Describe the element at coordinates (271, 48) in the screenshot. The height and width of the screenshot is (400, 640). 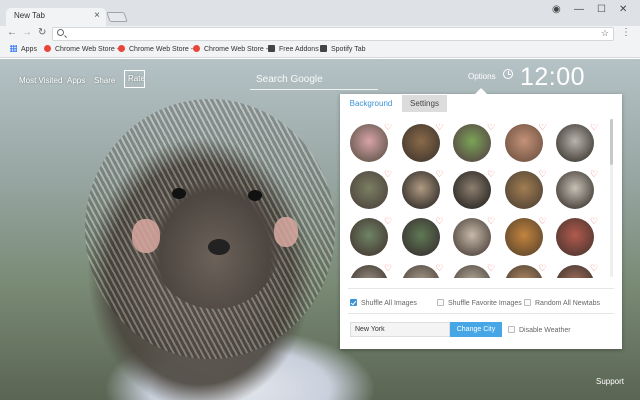
I see `addons-icon` at that location.